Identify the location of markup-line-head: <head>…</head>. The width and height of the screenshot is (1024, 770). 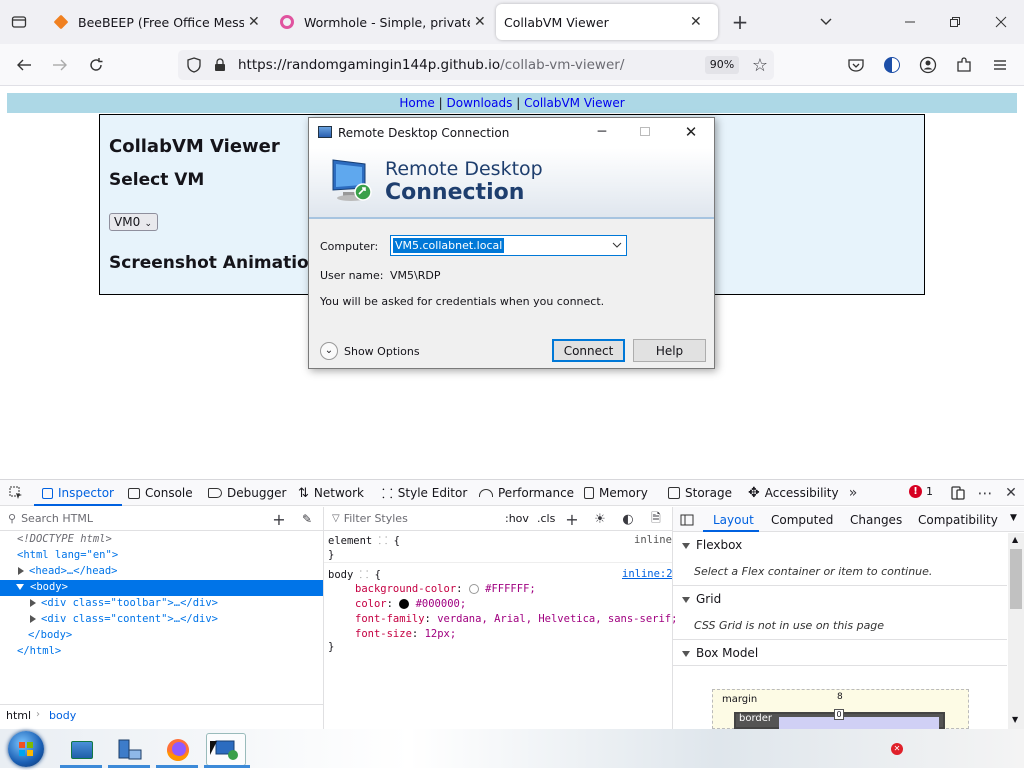
(68, 571).